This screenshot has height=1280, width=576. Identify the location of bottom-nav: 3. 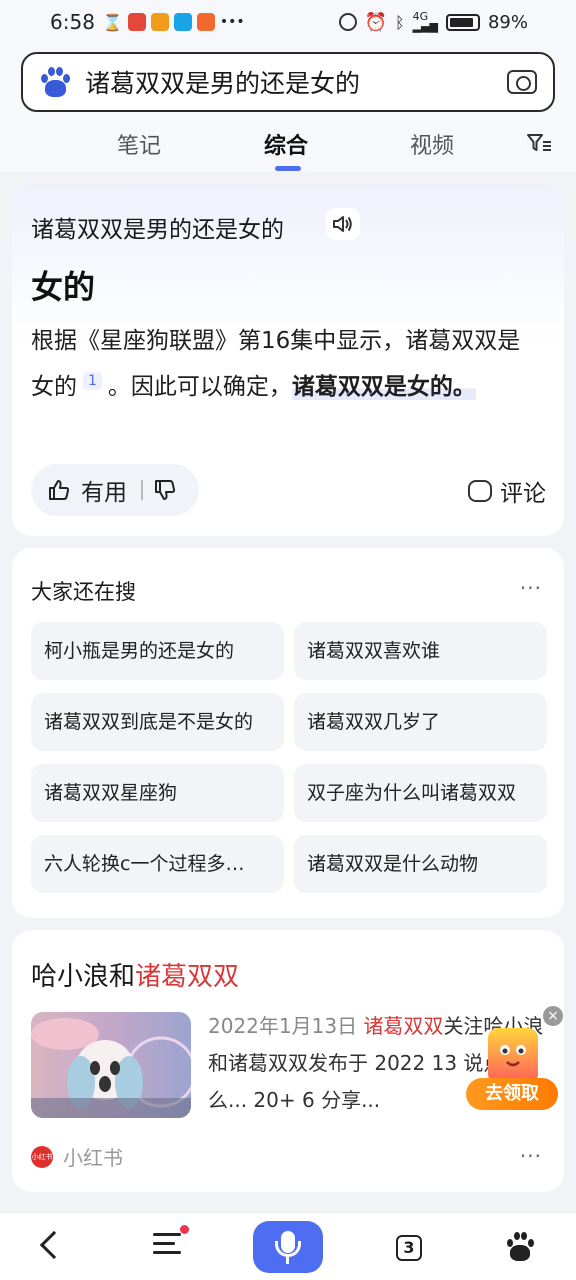
(288, 1246).